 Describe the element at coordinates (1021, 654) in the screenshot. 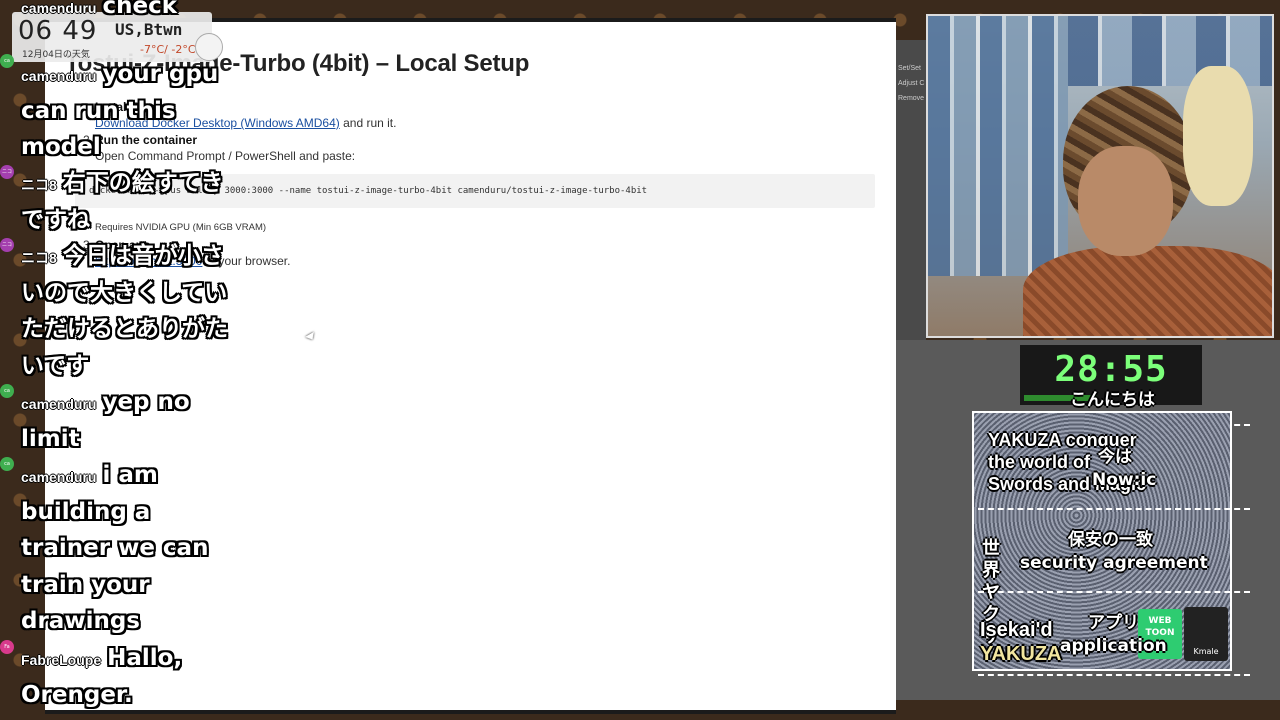

I see `yakuza-line: YAKUZA` at that location.